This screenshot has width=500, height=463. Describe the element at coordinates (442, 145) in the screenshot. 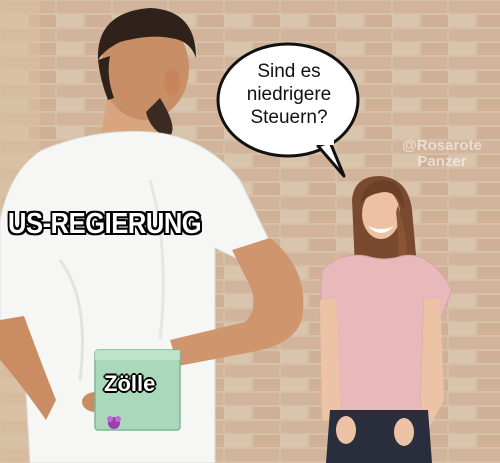

I see `watermark-line: @Rosarote` at that location.